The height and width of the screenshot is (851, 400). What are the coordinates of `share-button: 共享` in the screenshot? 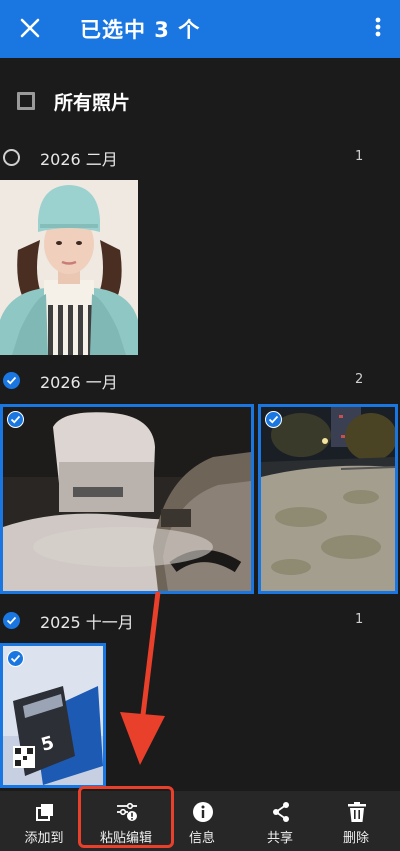 It's located at (280, 821).